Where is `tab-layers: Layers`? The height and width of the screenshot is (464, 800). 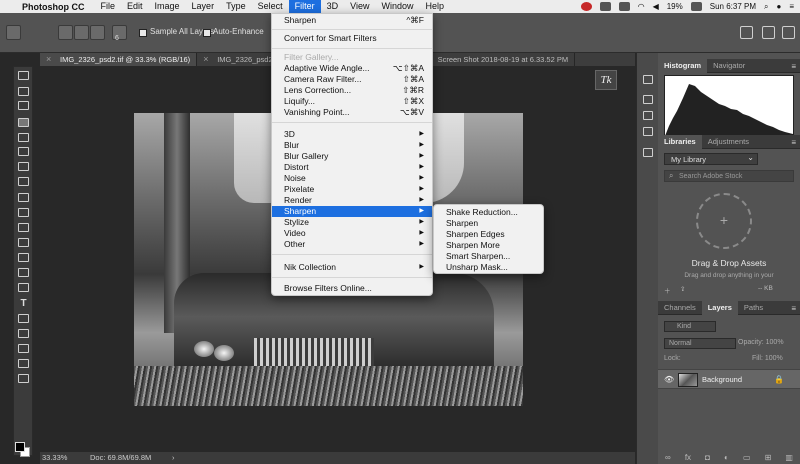
tab-layers: Layers is located at coordinates (719, 308).